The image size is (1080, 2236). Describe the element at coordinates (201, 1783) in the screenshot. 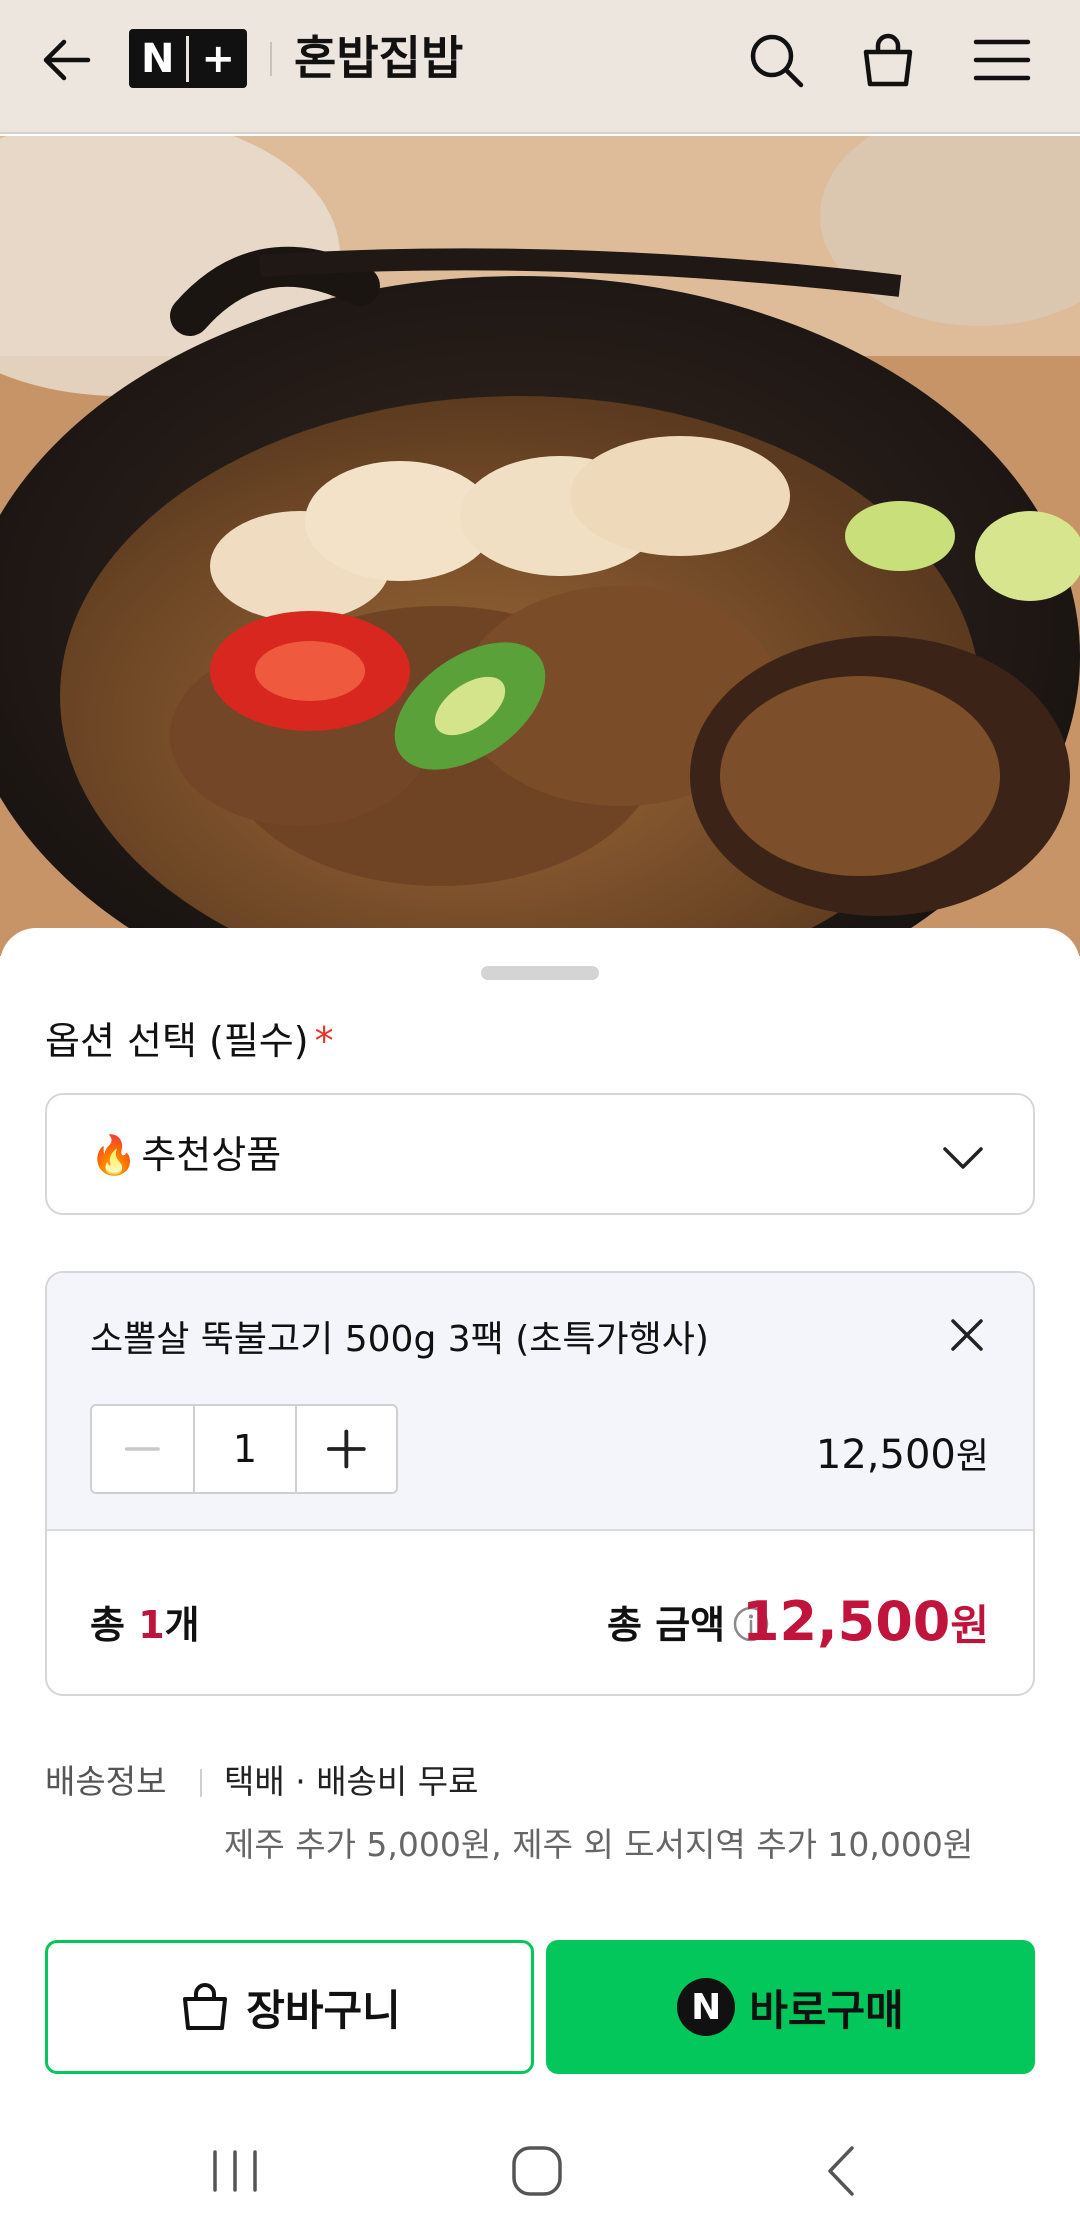

I see `shipping-divider` at that location.